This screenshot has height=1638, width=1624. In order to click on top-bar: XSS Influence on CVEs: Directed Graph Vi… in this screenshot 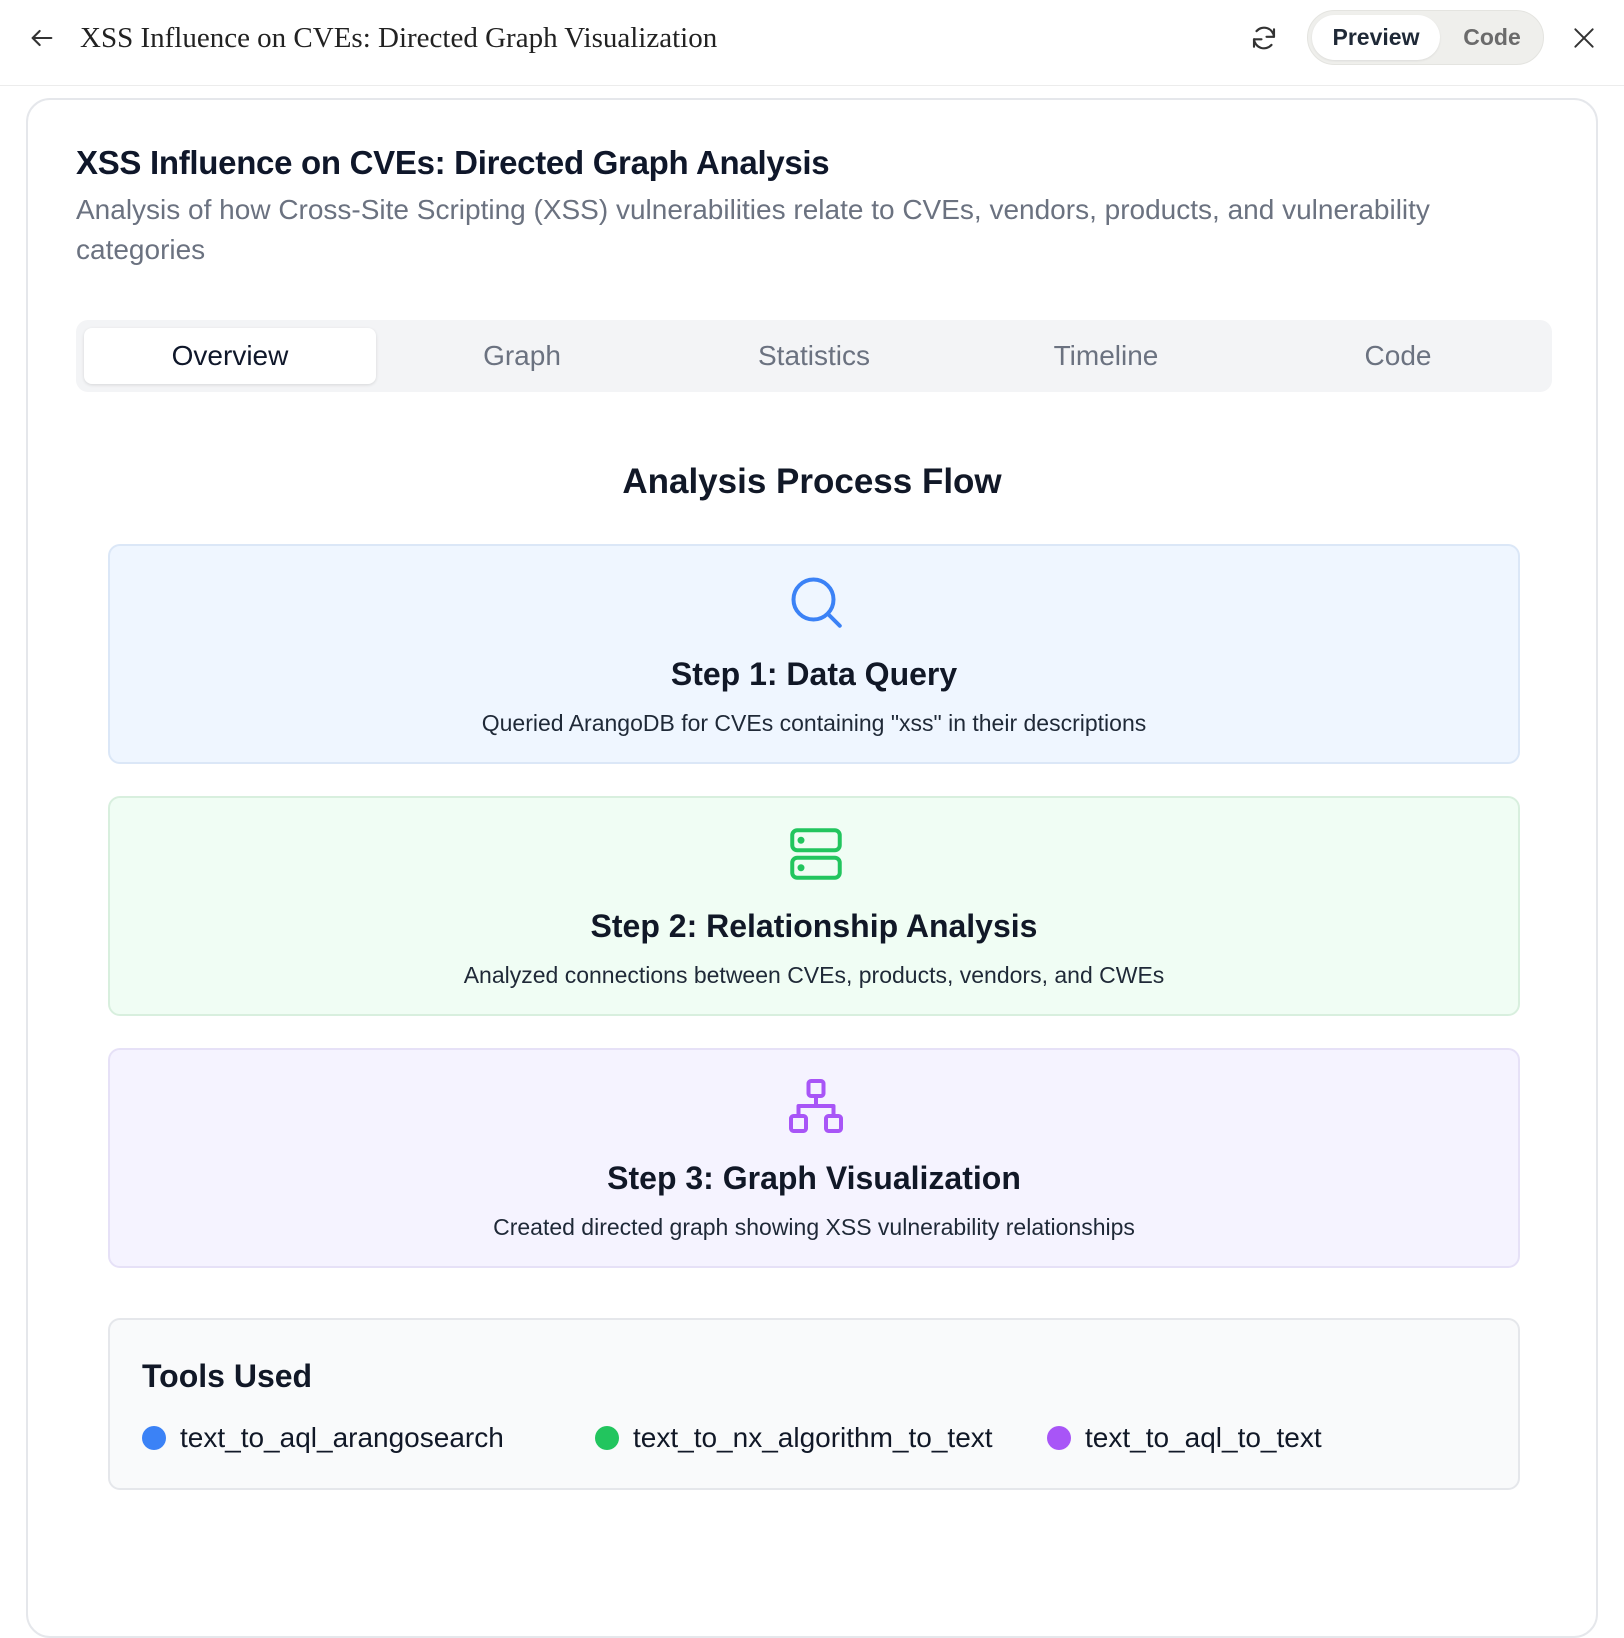, I will do `click(812, 43)`.